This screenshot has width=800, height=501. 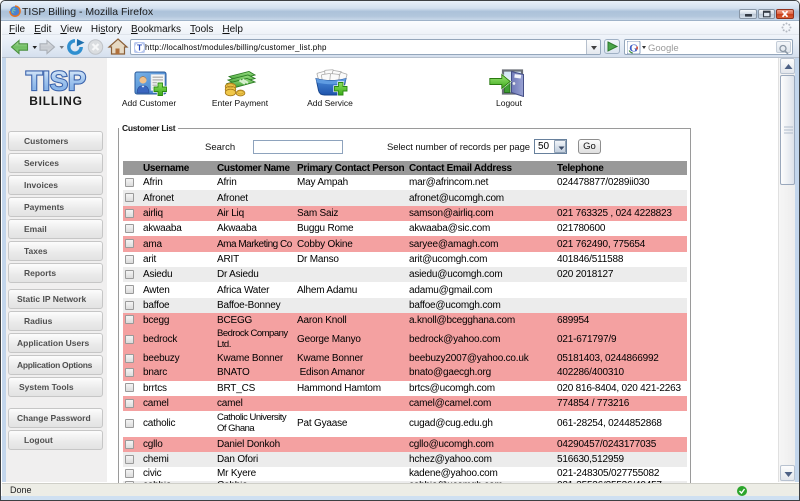 What do you see at coordinates (56, 100) in the screenshot?
I see `svg-text: BILLING` at bounding box center [56, 100].